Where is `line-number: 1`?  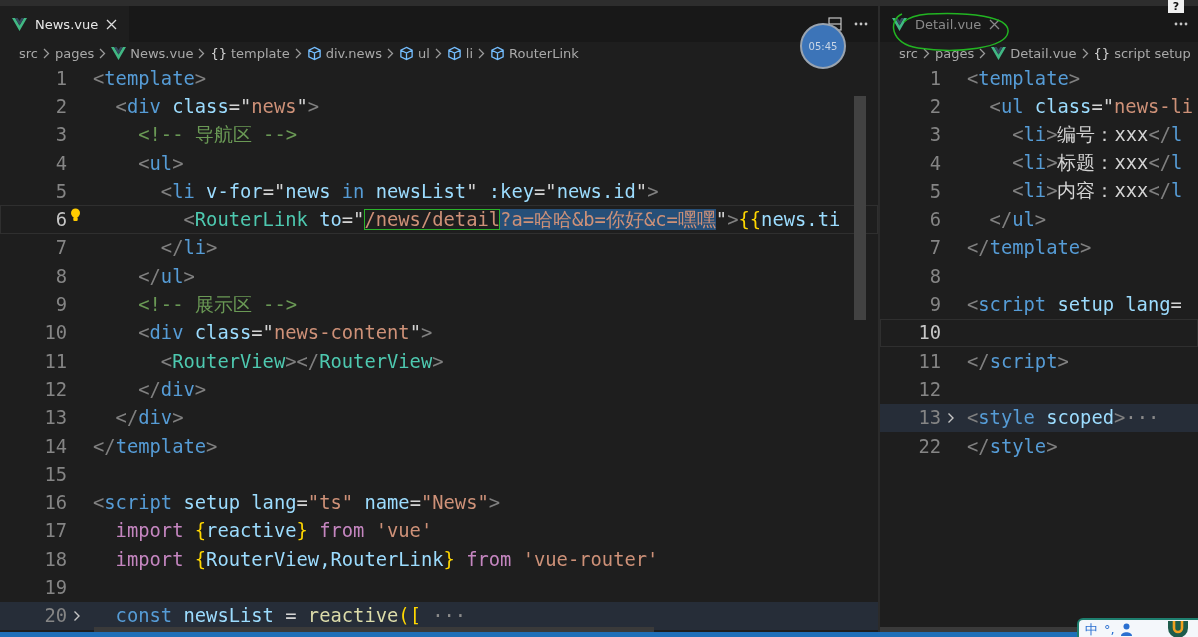
line-number: 1 is located at coordinates (60, 78).